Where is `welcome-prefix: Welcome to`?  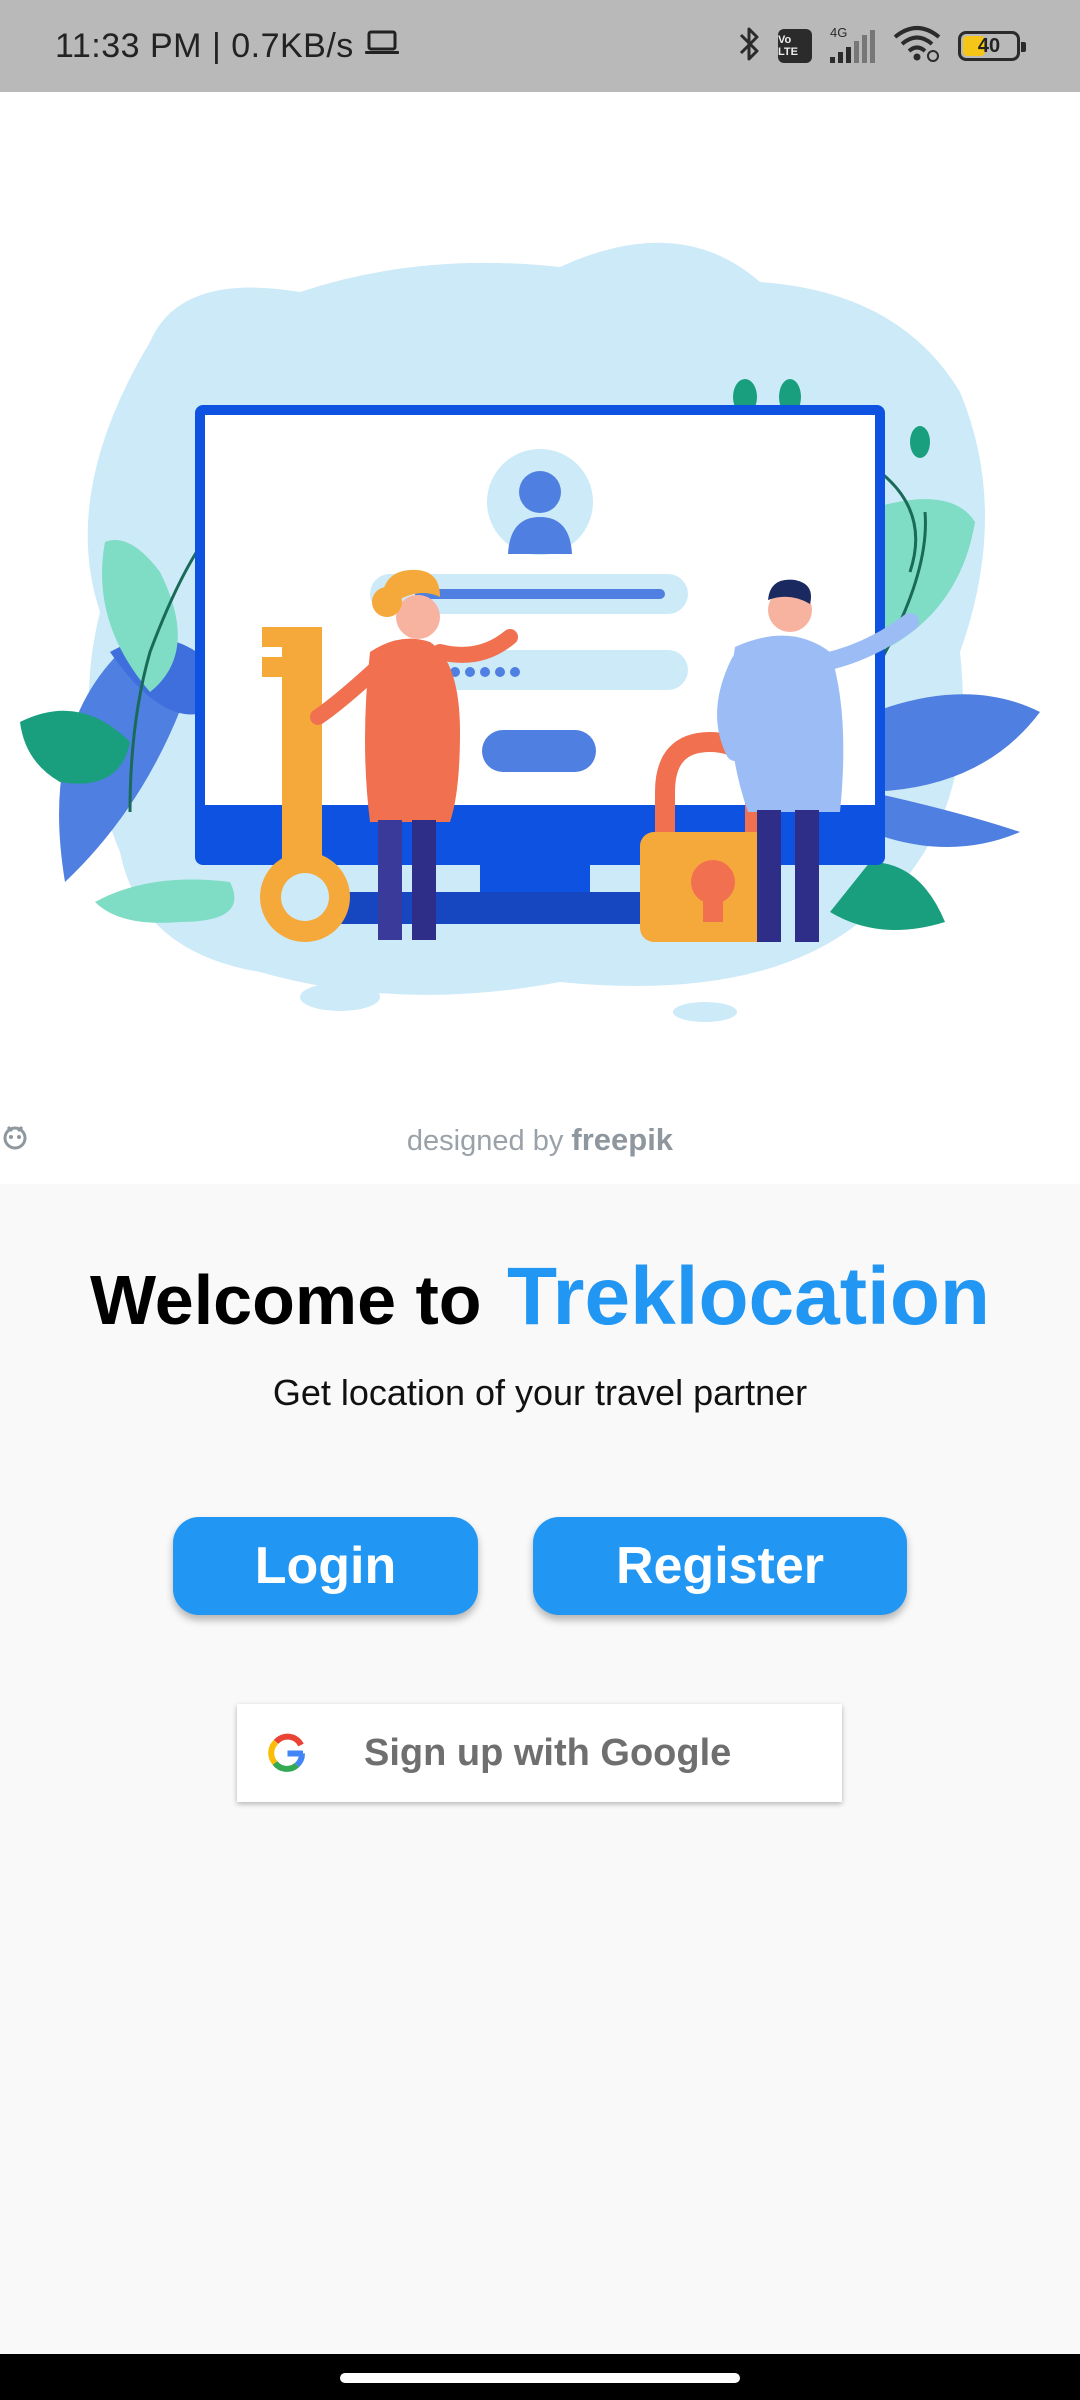 welcome-prefix: Welcome to is located at coordinates (285, 1300).